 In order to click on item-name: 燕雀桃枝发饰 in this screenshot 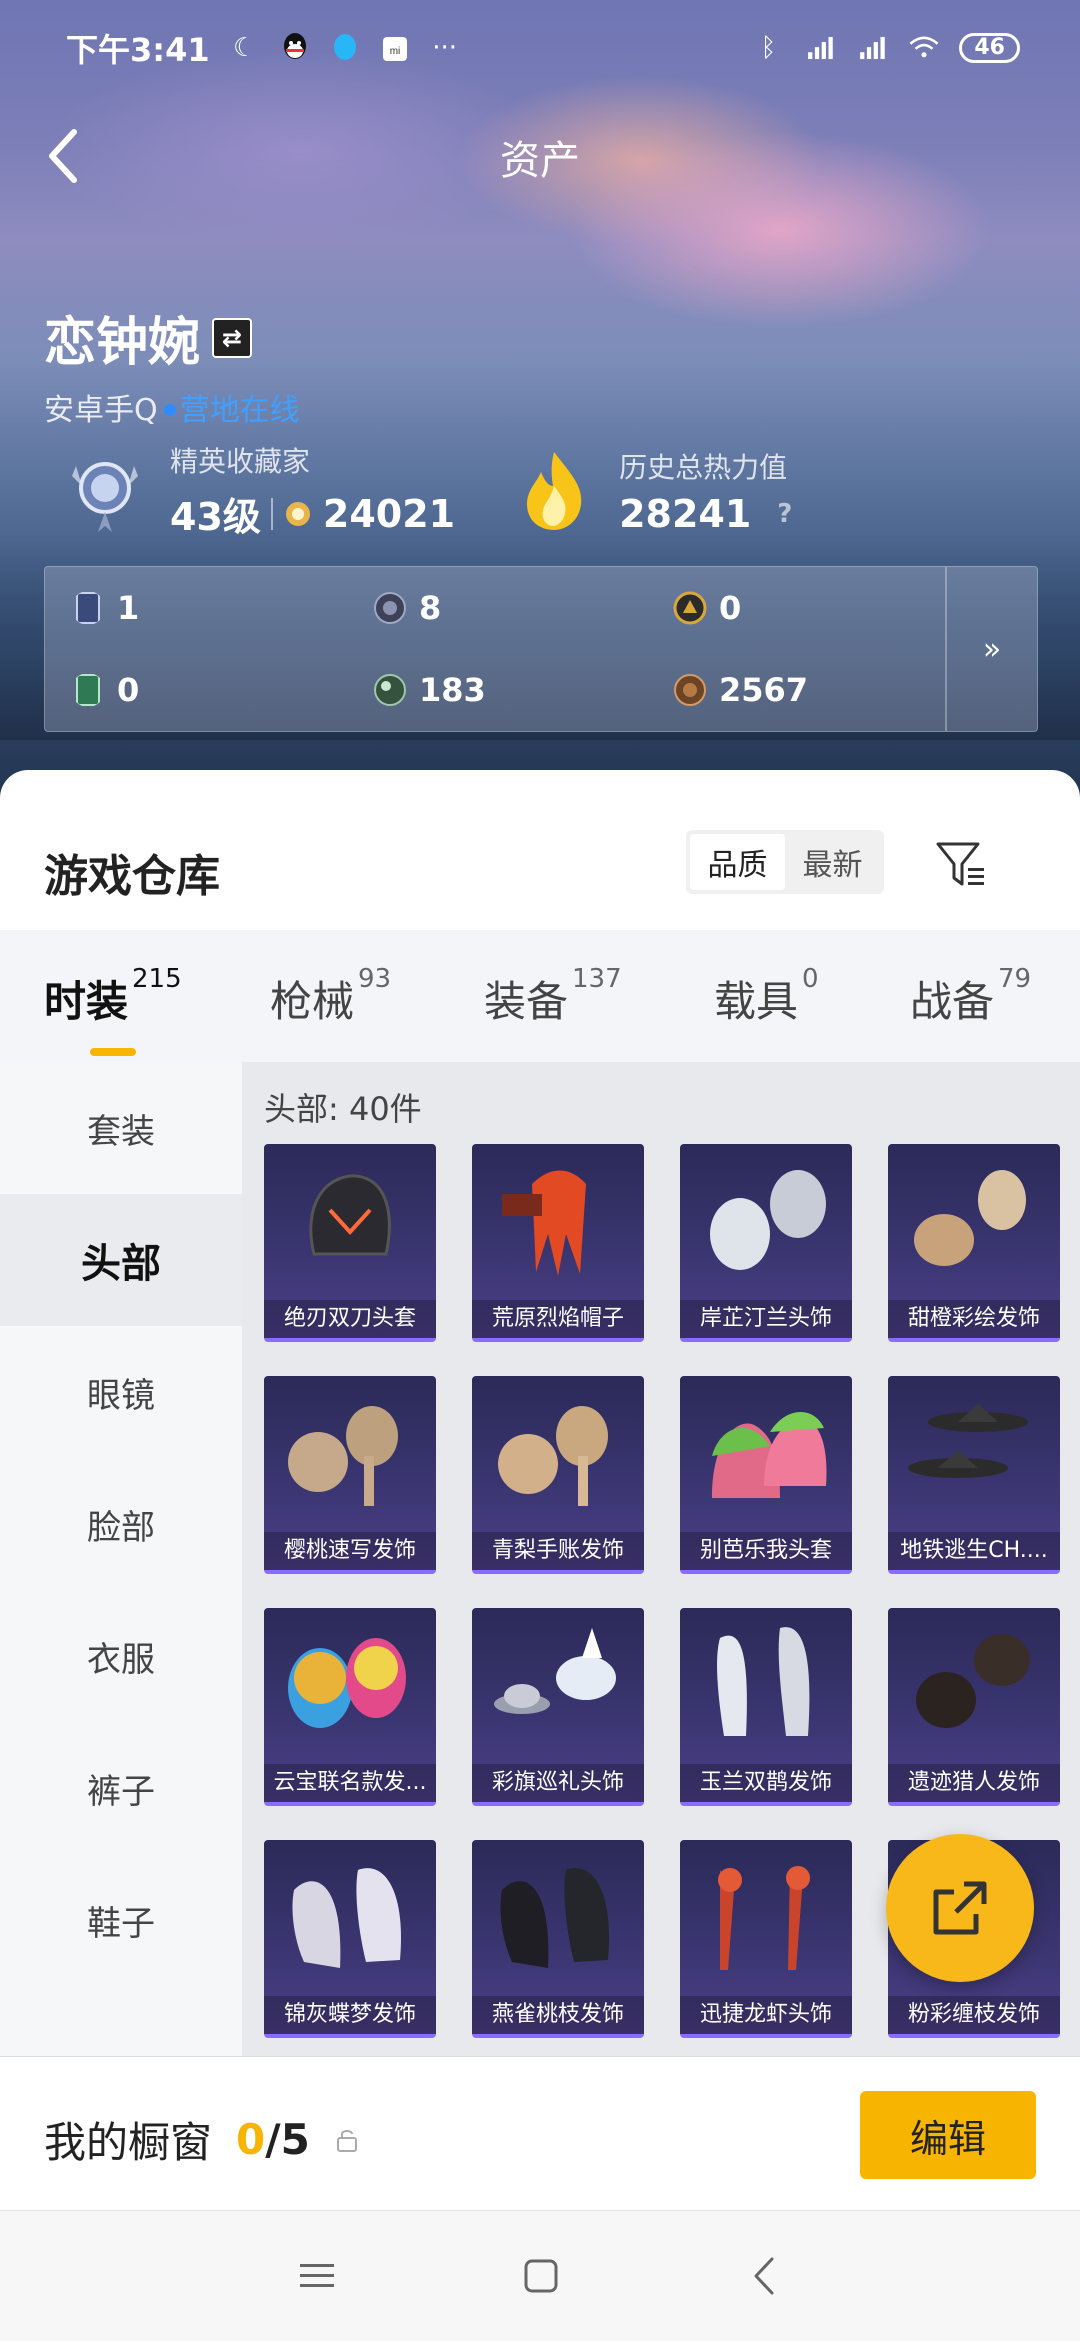, I will do `click(558, 2015)`.